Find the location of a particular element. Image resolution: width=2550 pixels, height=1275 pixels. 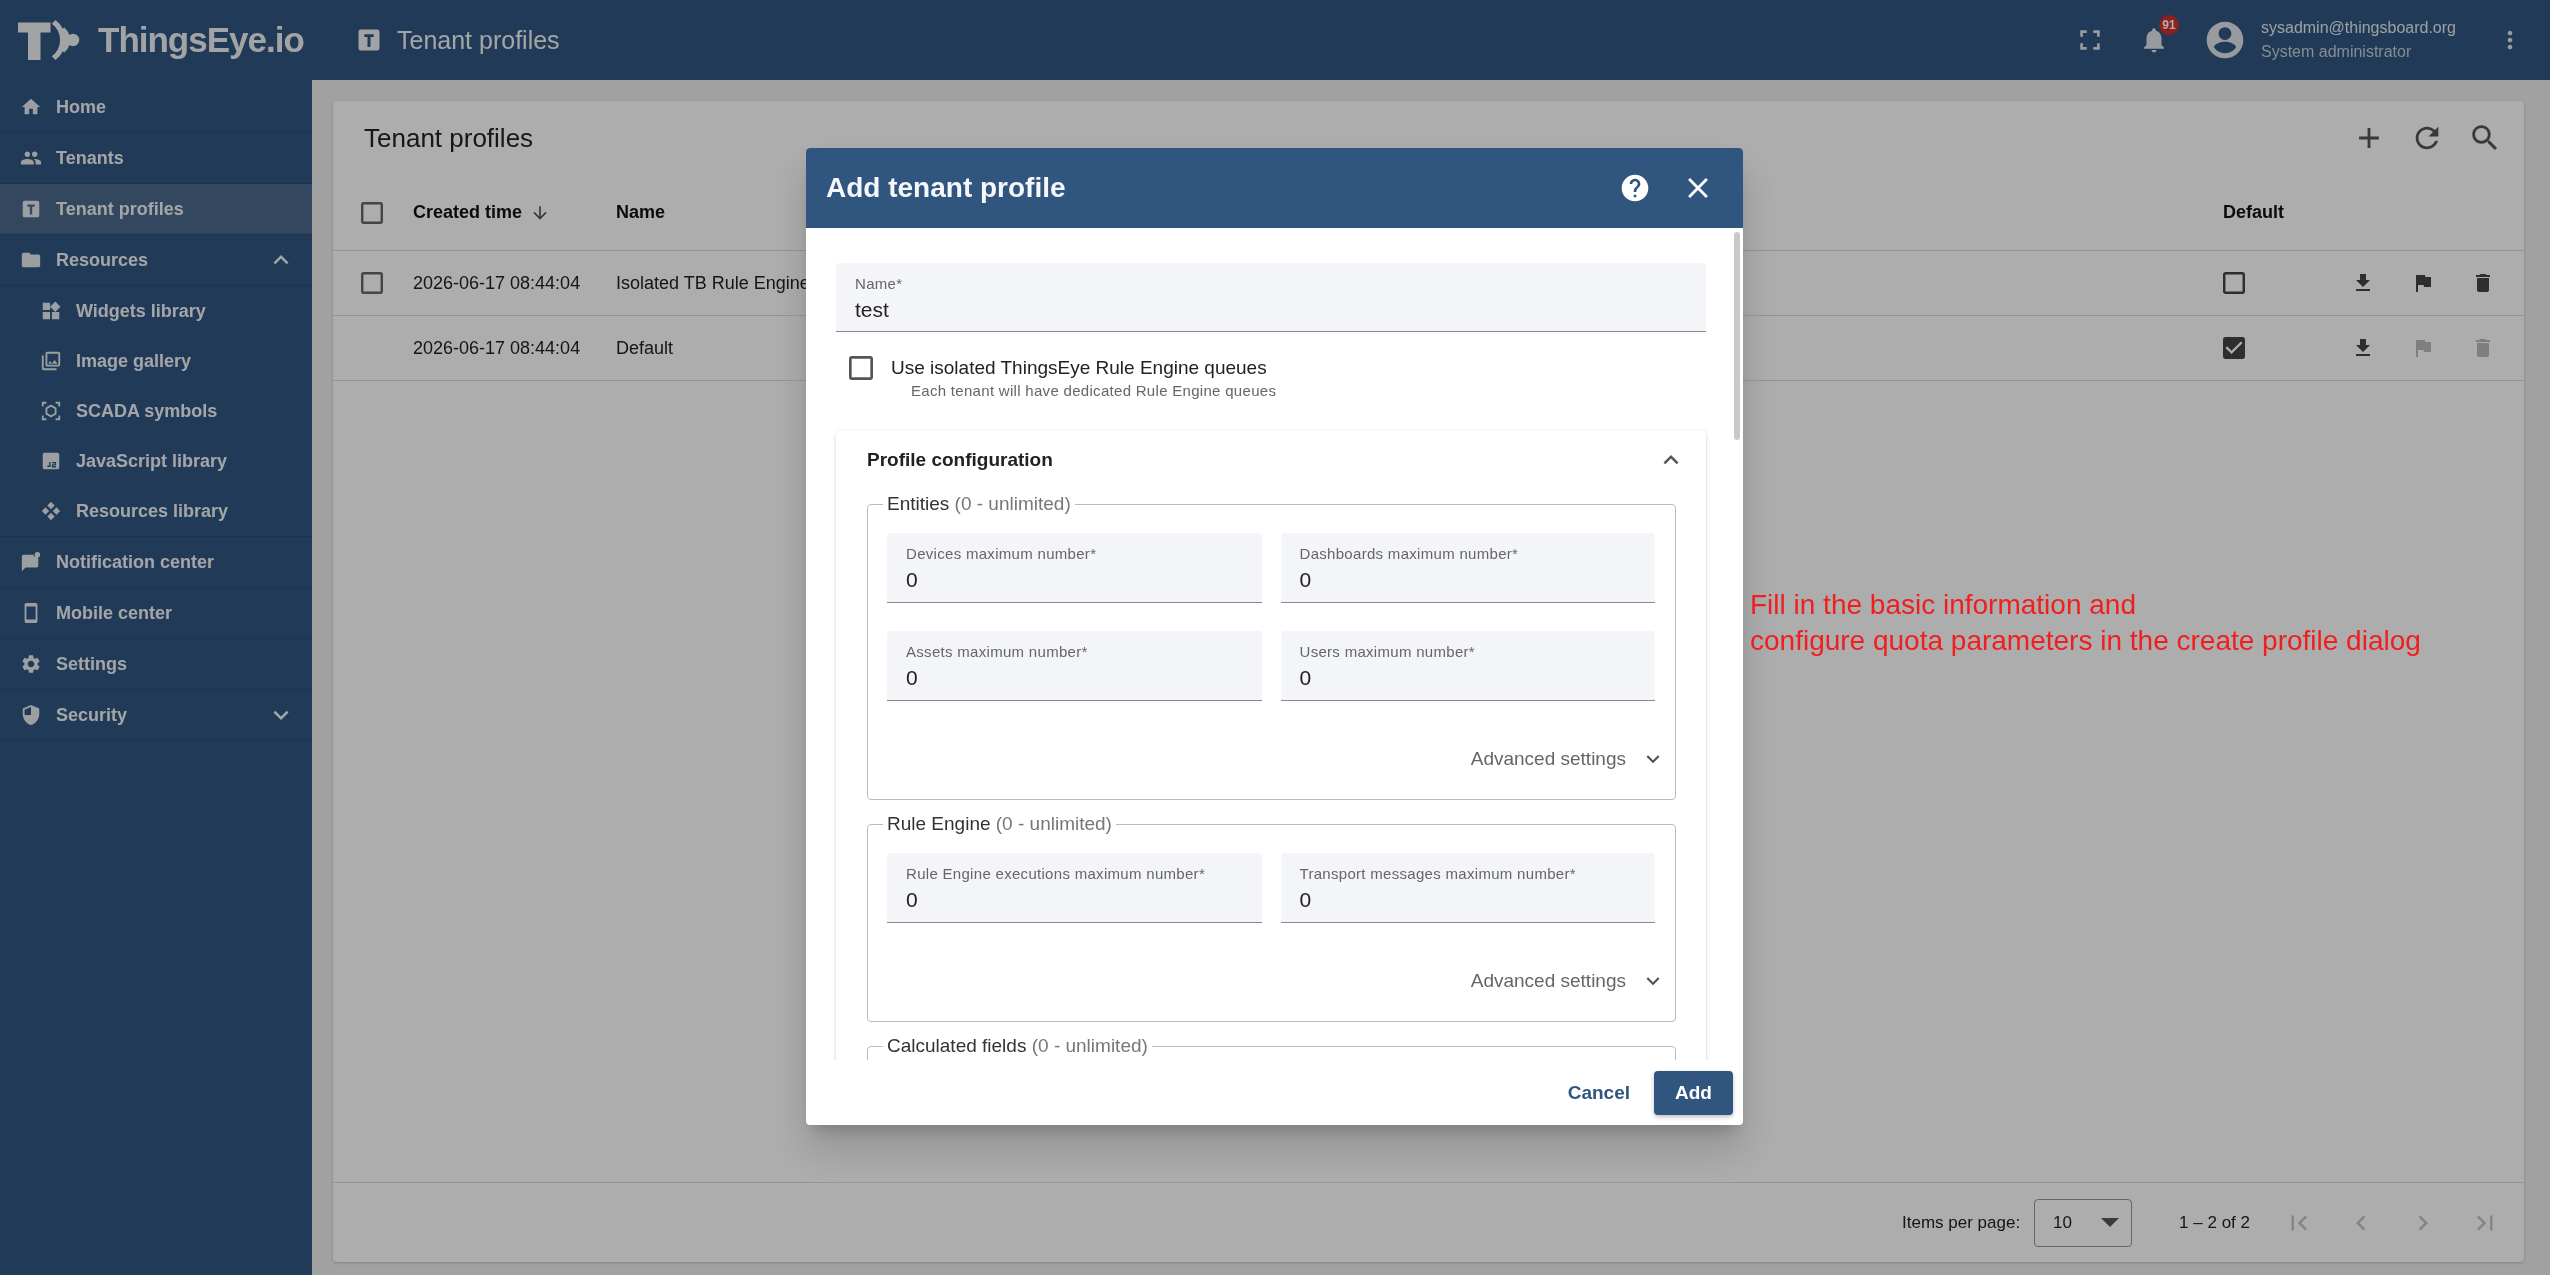

sidebar-item: Settings is located at coordinates (156, 664).